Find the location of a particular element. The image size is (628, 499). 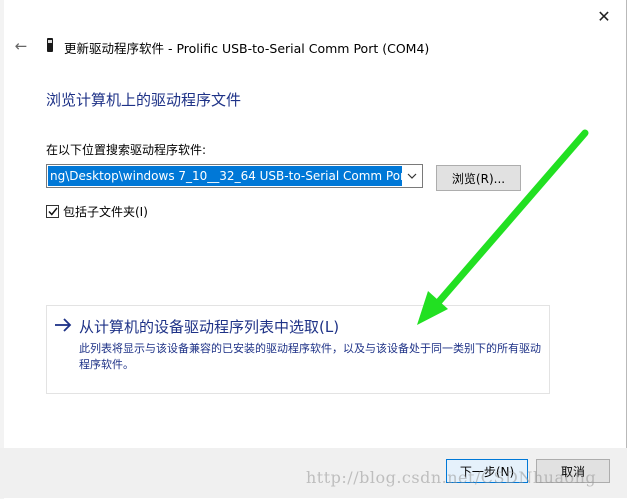

chevron-down-icon is located at coordinates (412, 176).